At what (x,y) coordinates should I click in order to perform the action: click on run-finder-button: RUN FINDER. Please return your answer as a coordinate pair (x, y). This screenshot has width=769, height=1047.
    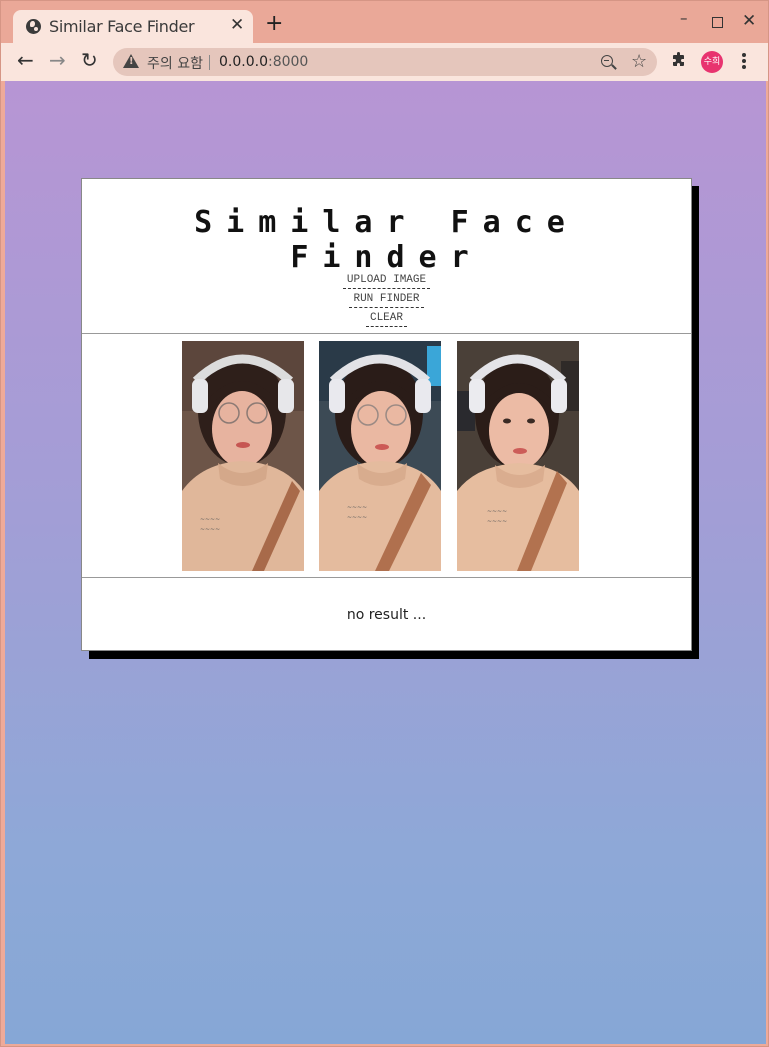
    Looking at the image, I should click on (386, 300).